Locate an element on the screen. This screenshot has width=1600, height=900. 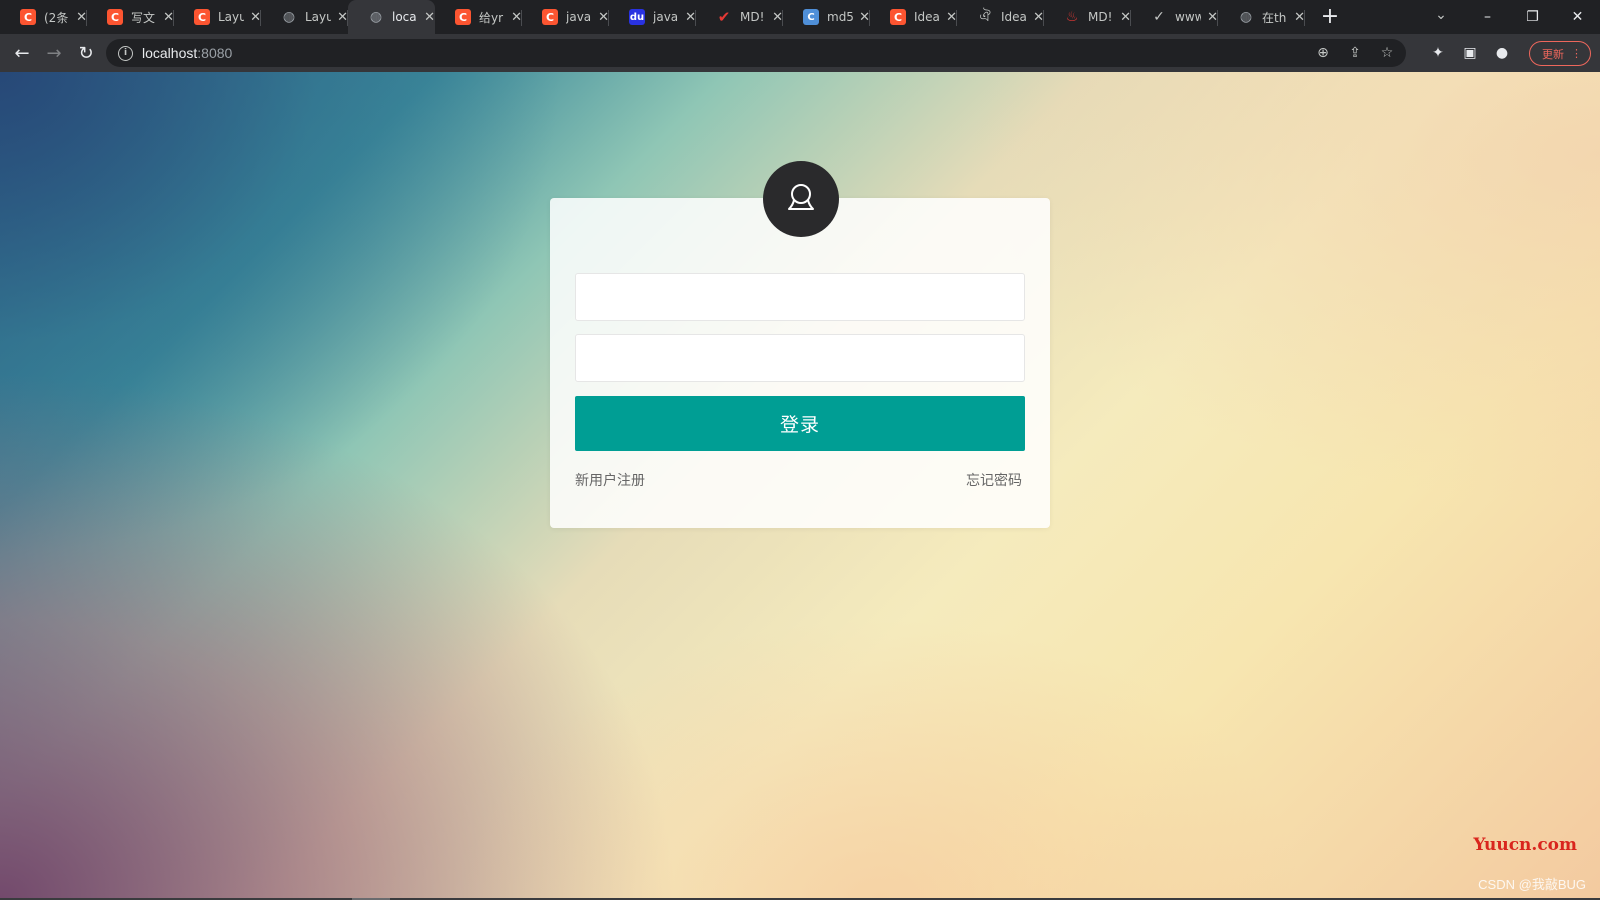
tab-search-chevron-icon: ⌄ is located at coordinates (1441, 17).